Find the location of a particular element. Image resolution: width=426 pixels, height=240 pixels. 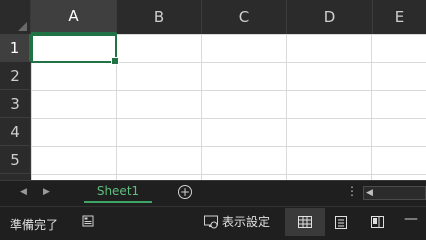

sheet-tab-bar: ◀ ▶ Sheet1 + ⋮ ◀ is located at coordinates (213, 193).